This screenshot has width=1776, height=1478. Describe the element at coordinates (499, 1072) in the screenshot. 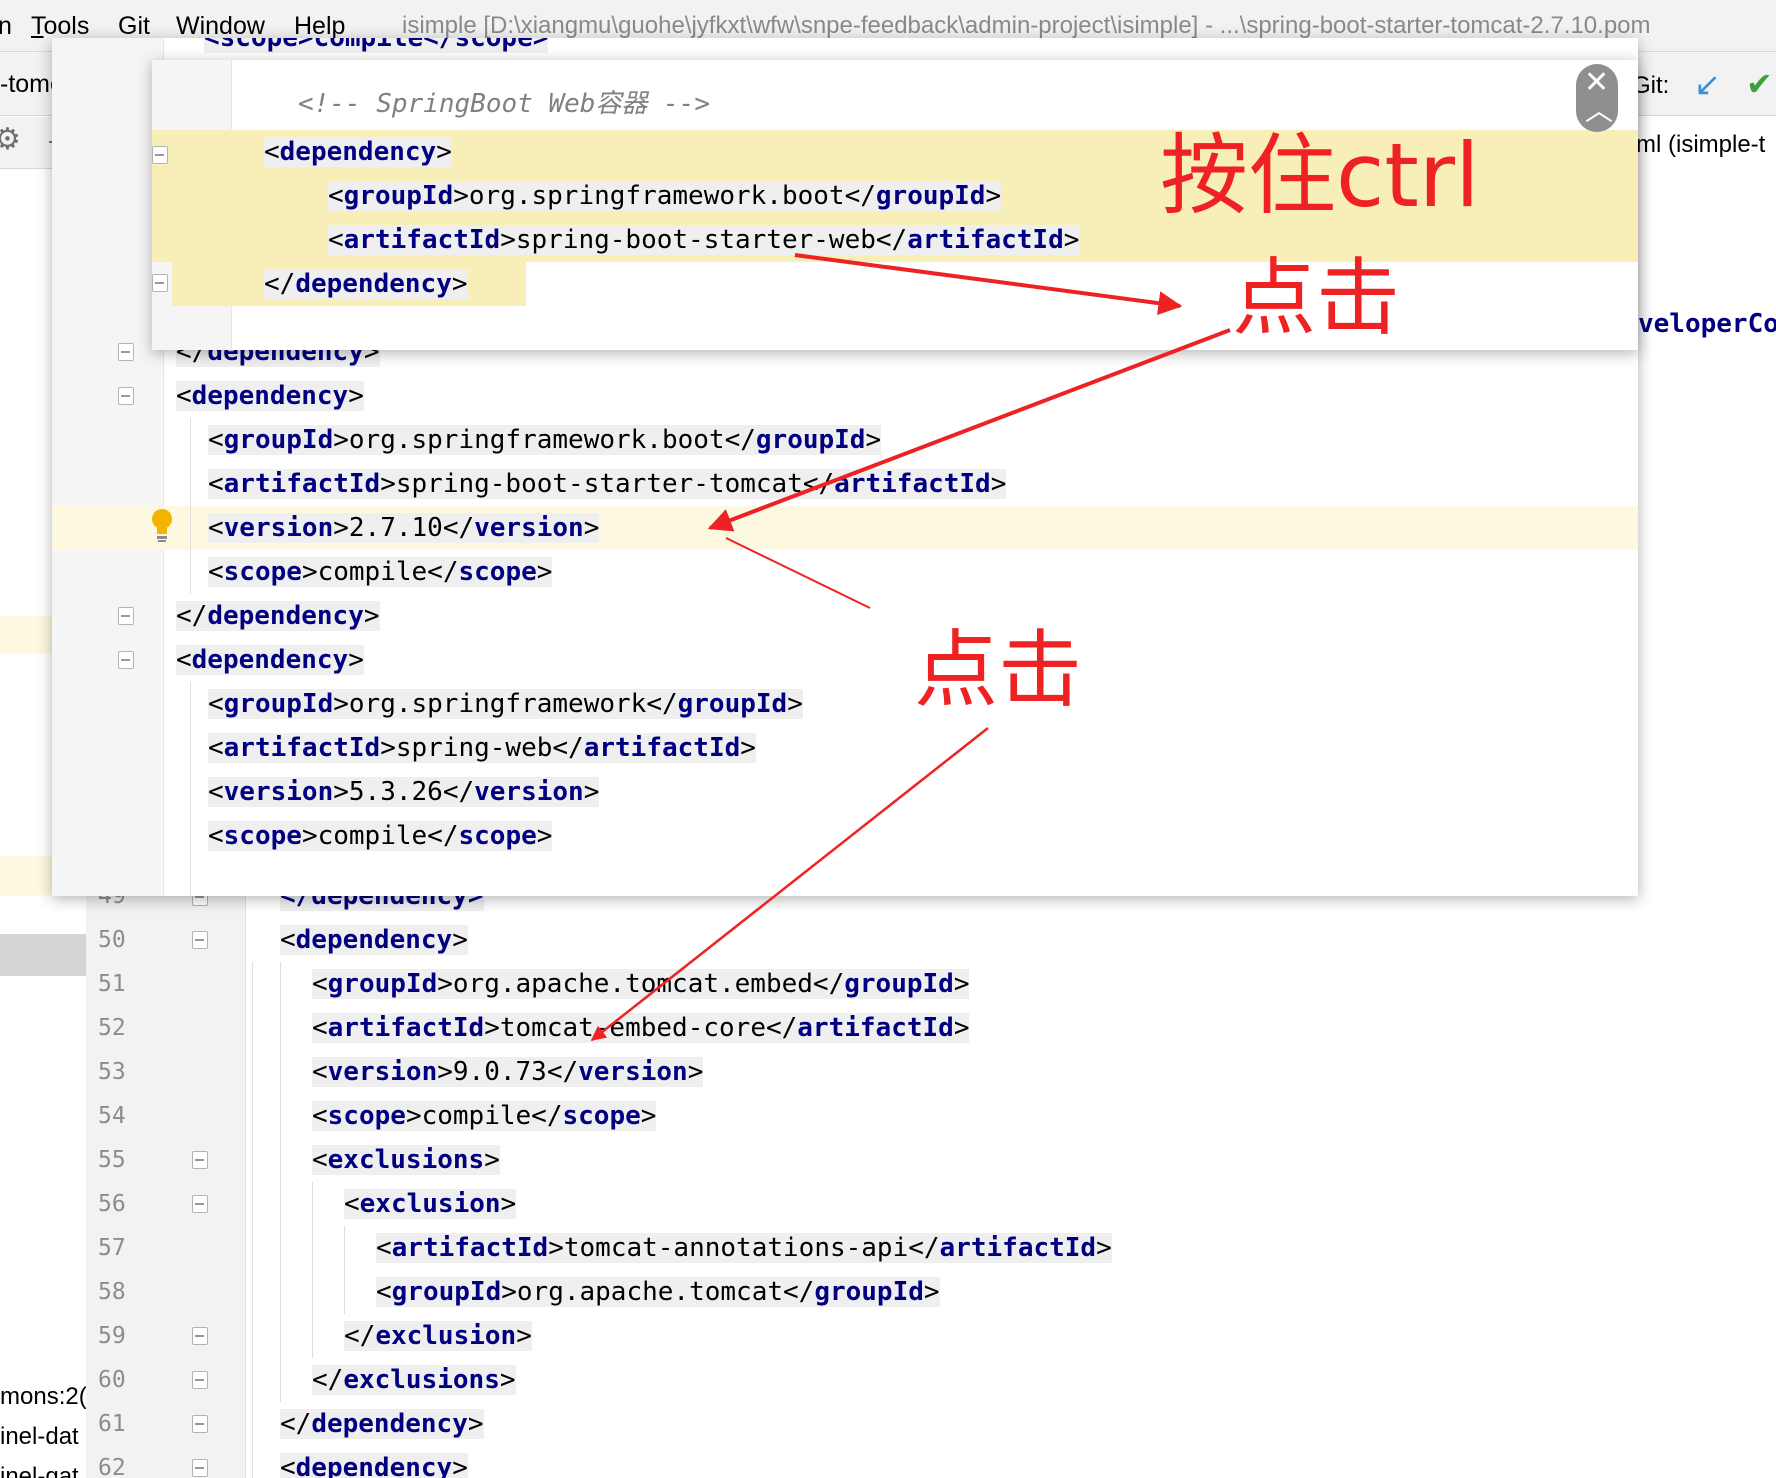

I see `tag-value: 9.0.73` at that location.